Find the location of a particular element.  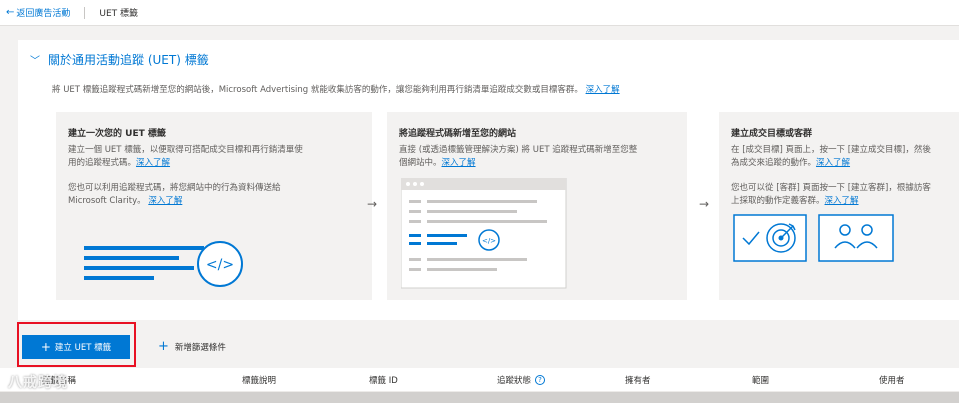

top-bar: ← 返回廣告活動 UET 標籤 is located at coordinates (479, 13).